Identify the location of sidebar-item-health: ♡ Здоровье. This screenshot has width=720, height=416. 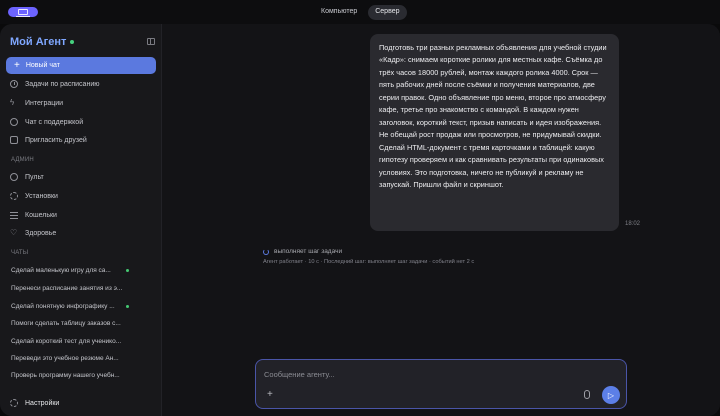
(33, 233).